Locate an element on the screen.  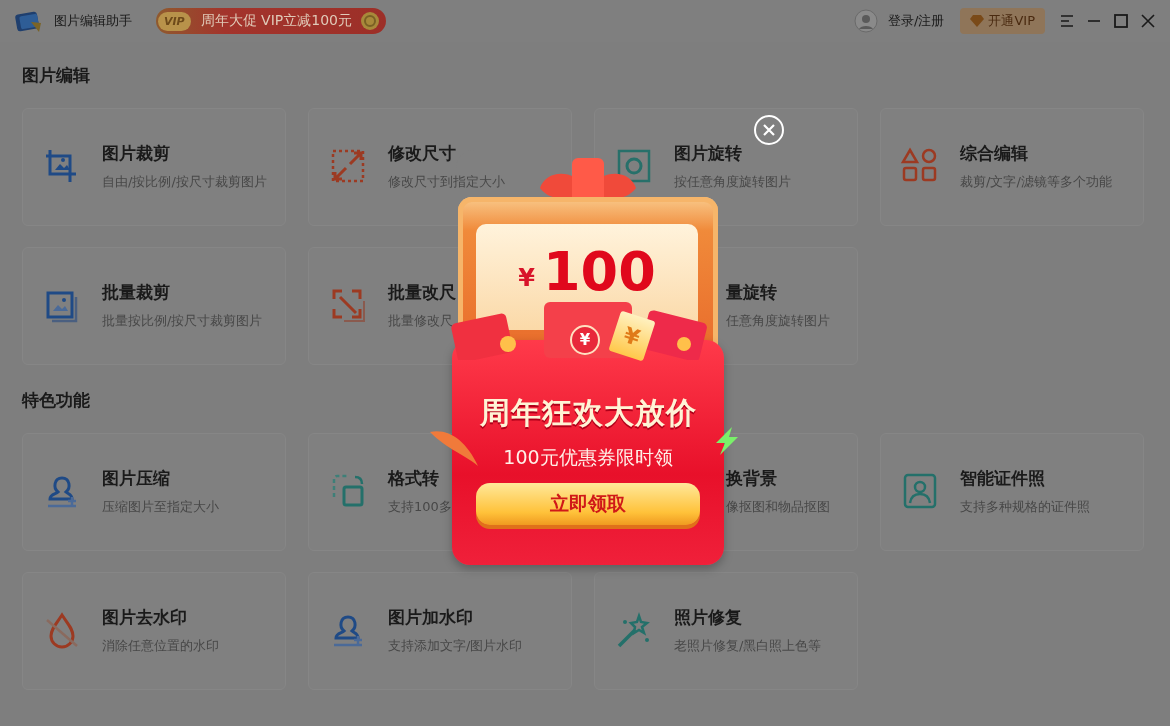
feature-title: 修改尺寸 is located at coordinates (422, 153).